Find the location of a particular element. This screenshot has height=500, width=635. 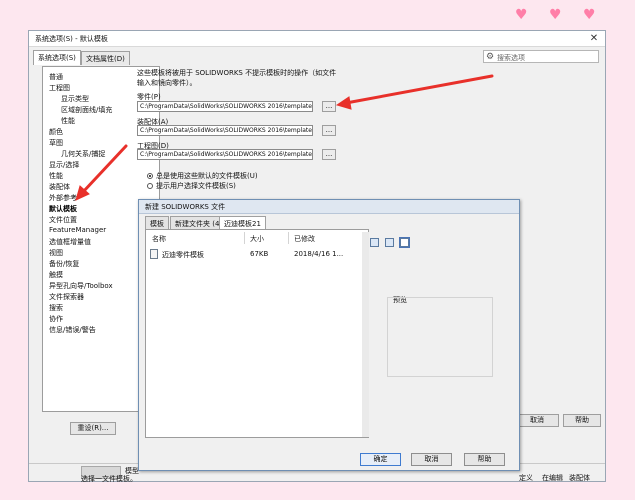

list-view-icon is located at coordinates (389, 242).